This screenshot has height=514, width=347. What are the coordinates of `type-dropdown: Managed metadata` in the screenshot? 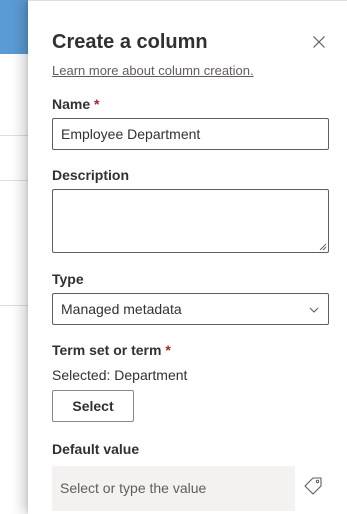 It's located at (190, 309).